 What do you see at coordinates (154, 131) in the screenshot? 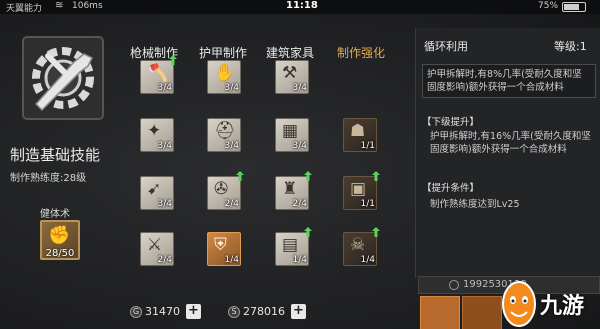
I see `pistol-icon: ✦` at bounding box center [154, 131].